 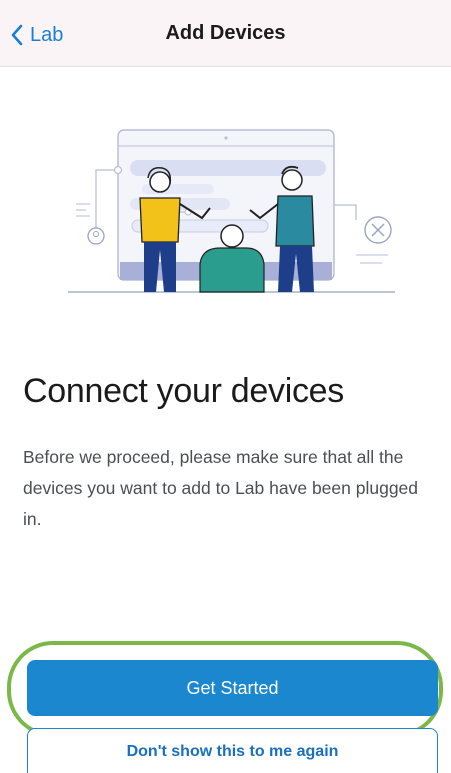 I want to click on back-button: Lab, so click(x=36, y=35).